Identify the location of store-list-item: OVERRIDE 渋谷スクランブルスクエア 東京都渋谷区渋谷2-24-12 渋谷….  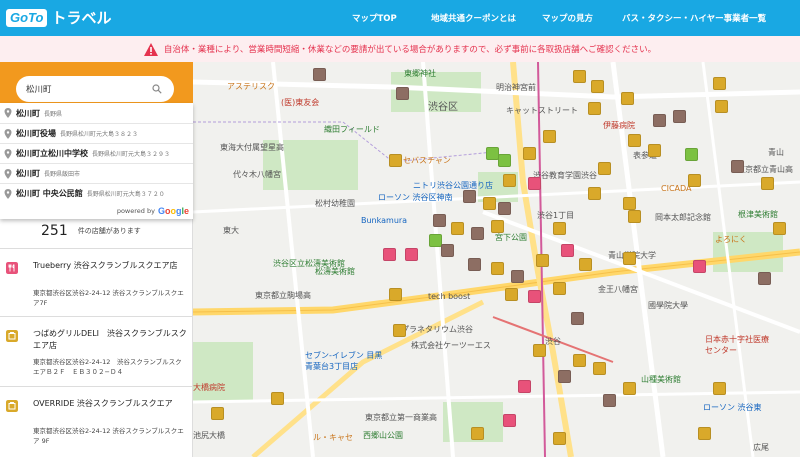
(96, 421).